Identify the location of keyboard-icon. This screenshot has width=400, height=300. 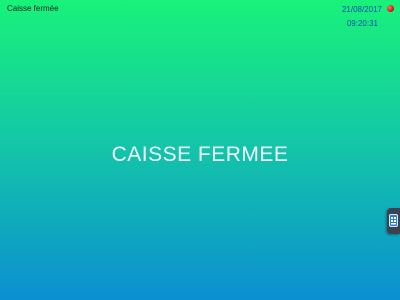
(393, 223).